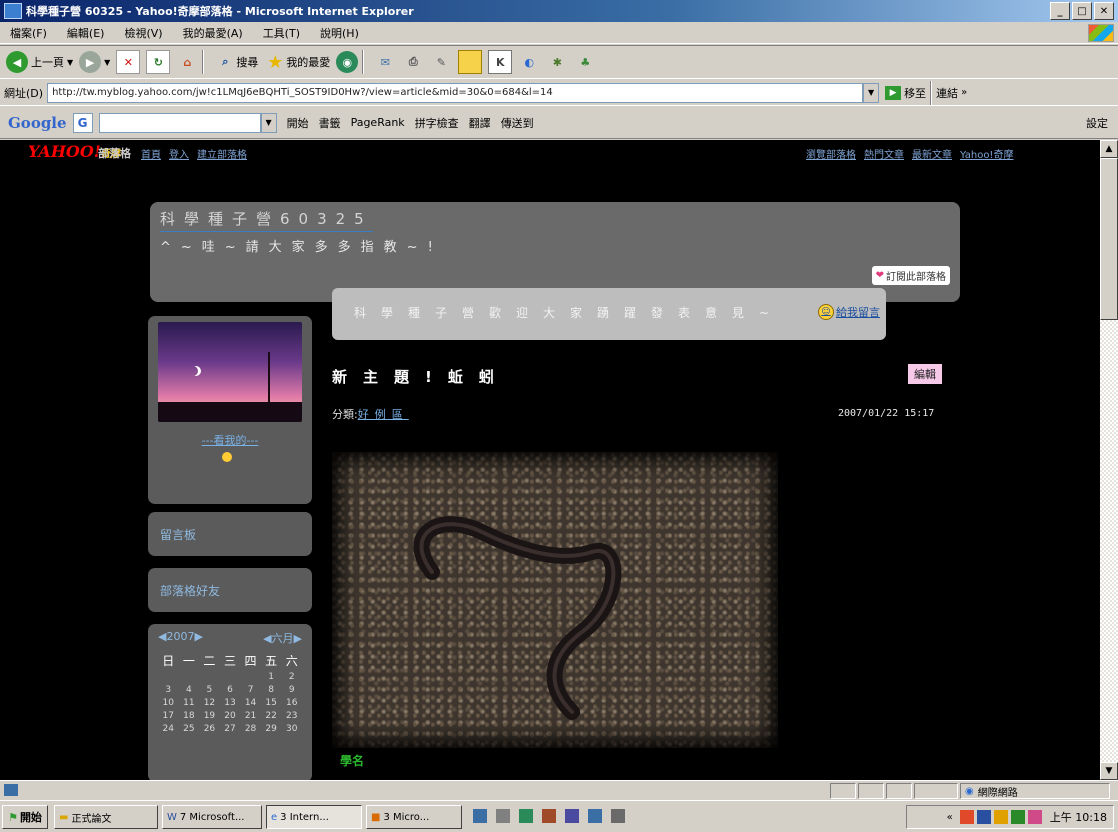 Image resolution: width=1118 pixels, height=832 pixels. What do you see at coordinates (905, 93) in the screenshot?
I see `go-button: ▶ 移至` at bounding box center [905, 93].